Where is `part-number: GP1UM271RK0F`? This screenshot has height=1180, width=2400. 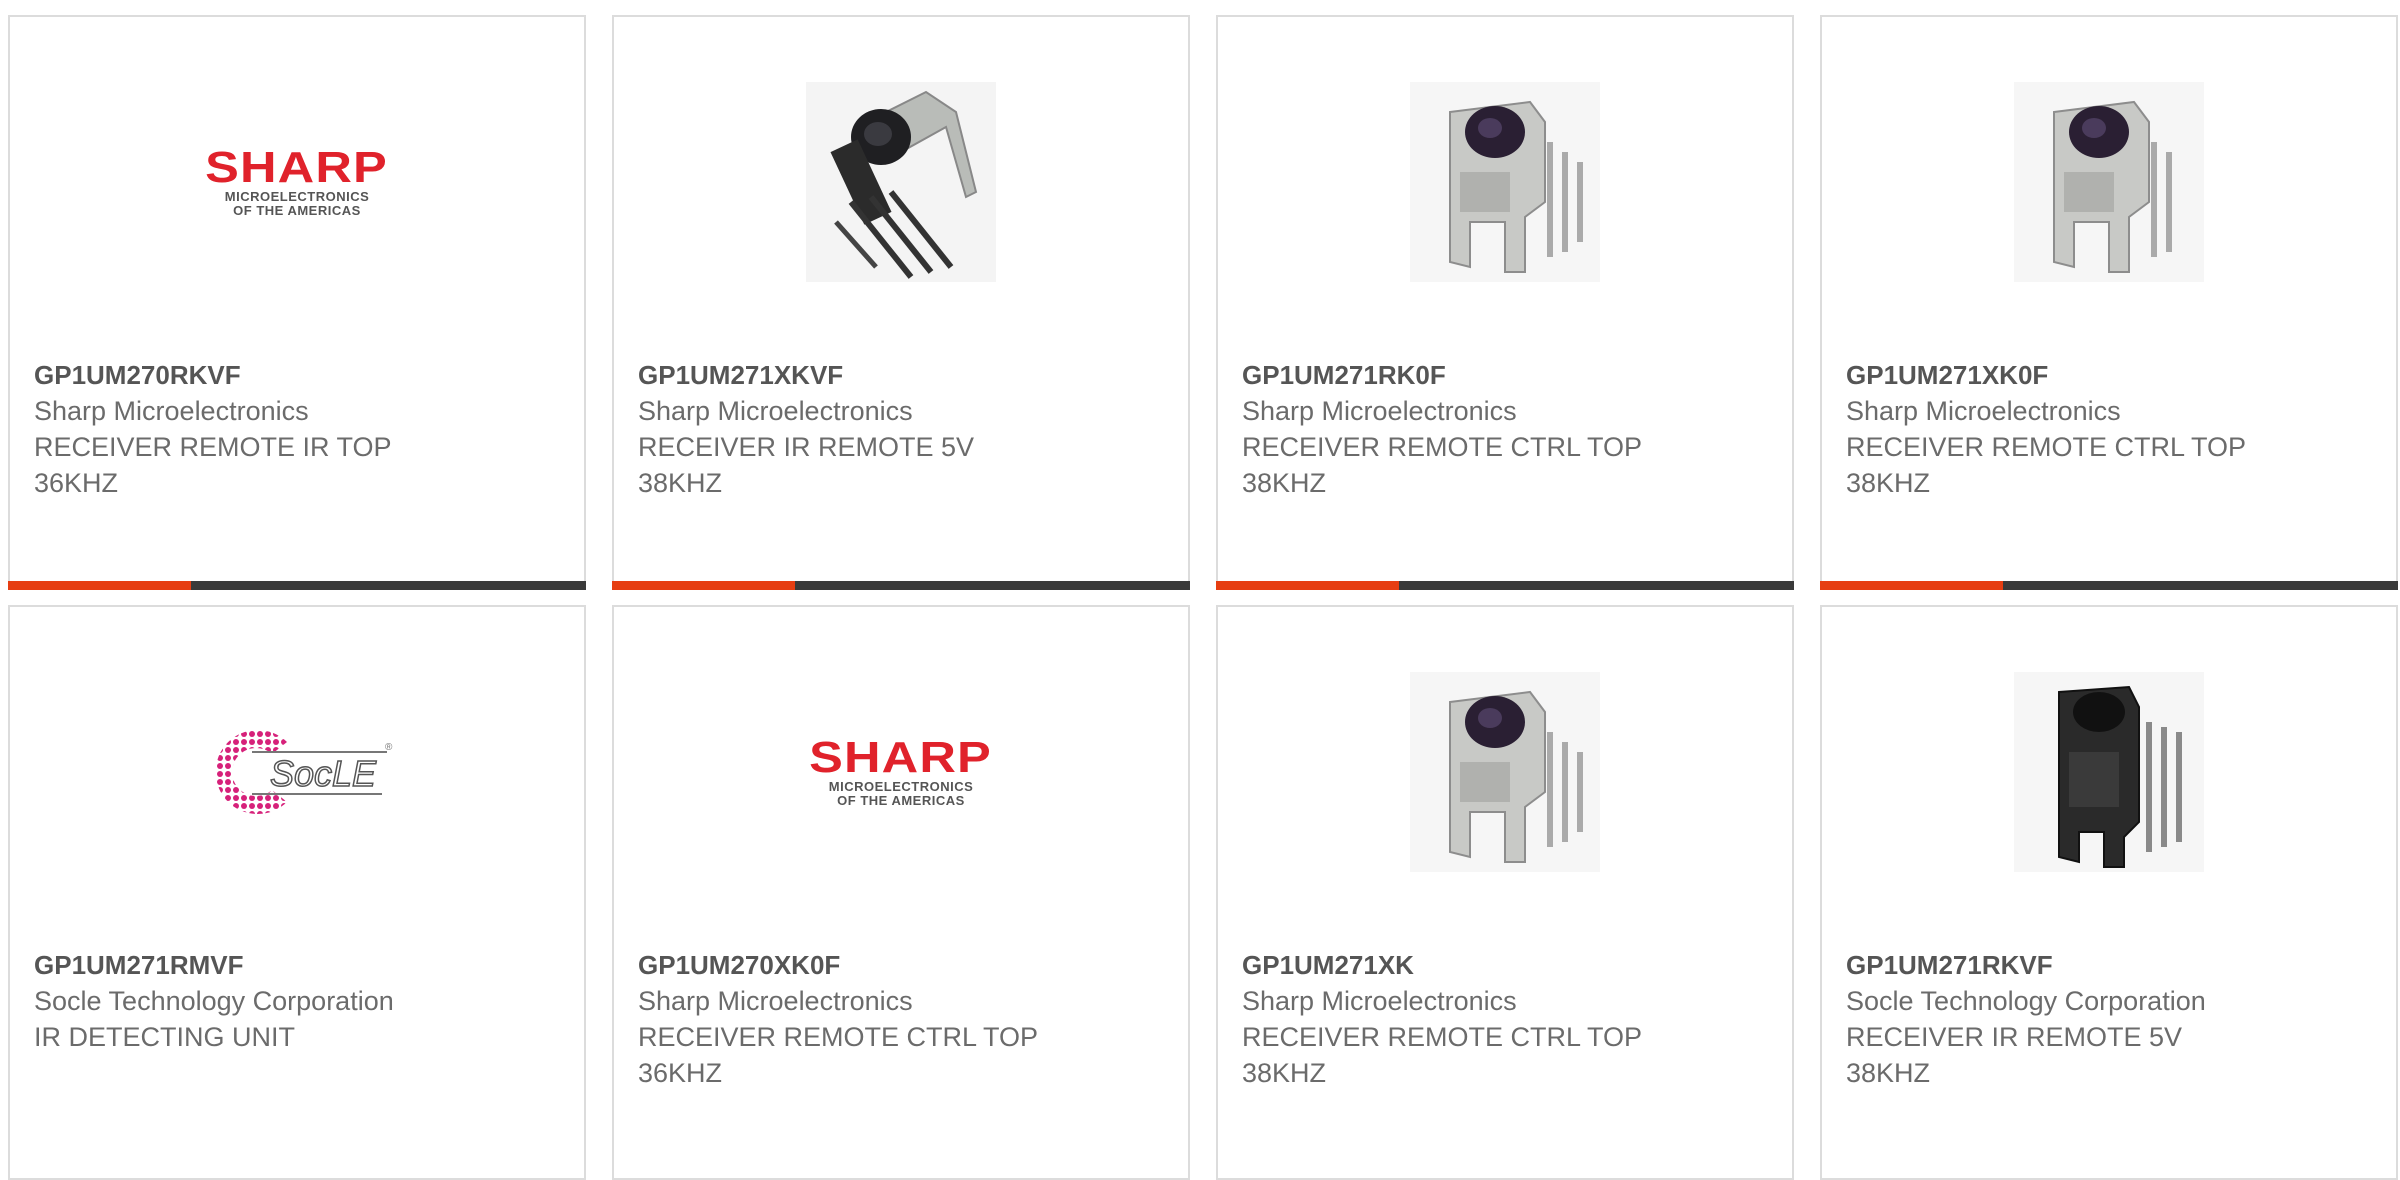 part-number: GP1UM271RK0F is located at coordinates (1505, 375).